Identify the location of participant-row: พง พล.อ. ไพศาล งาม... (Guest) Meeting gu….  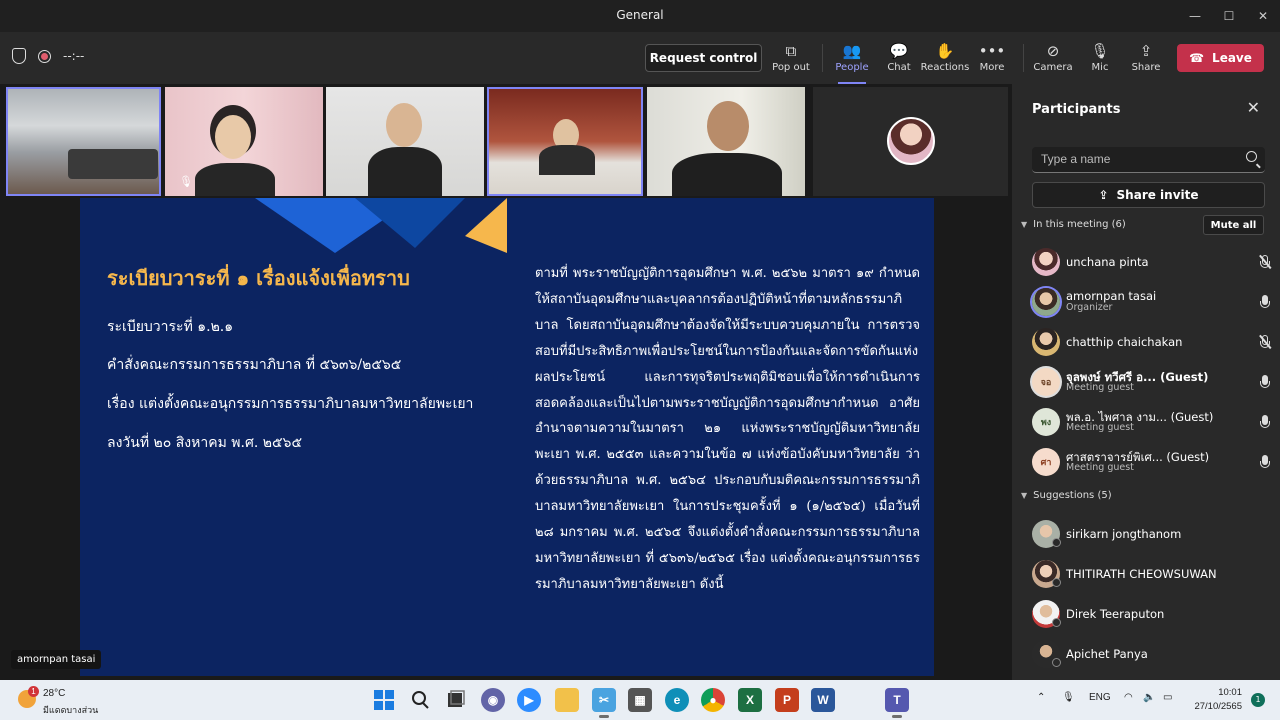
(1152, 422).